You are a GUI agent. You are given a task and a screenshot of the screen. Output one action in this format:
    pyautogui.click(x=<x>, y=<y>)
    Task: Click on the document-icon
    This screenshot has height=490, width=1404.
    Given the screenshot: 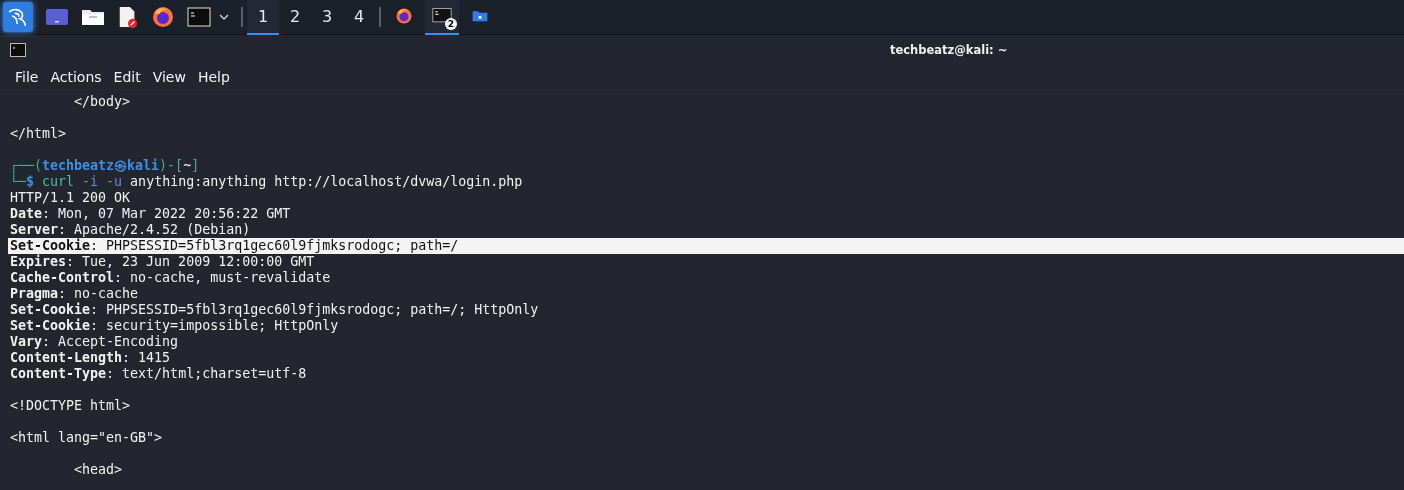 What is the action you would take?
    pyautogui.click(x=128, y=17)
    